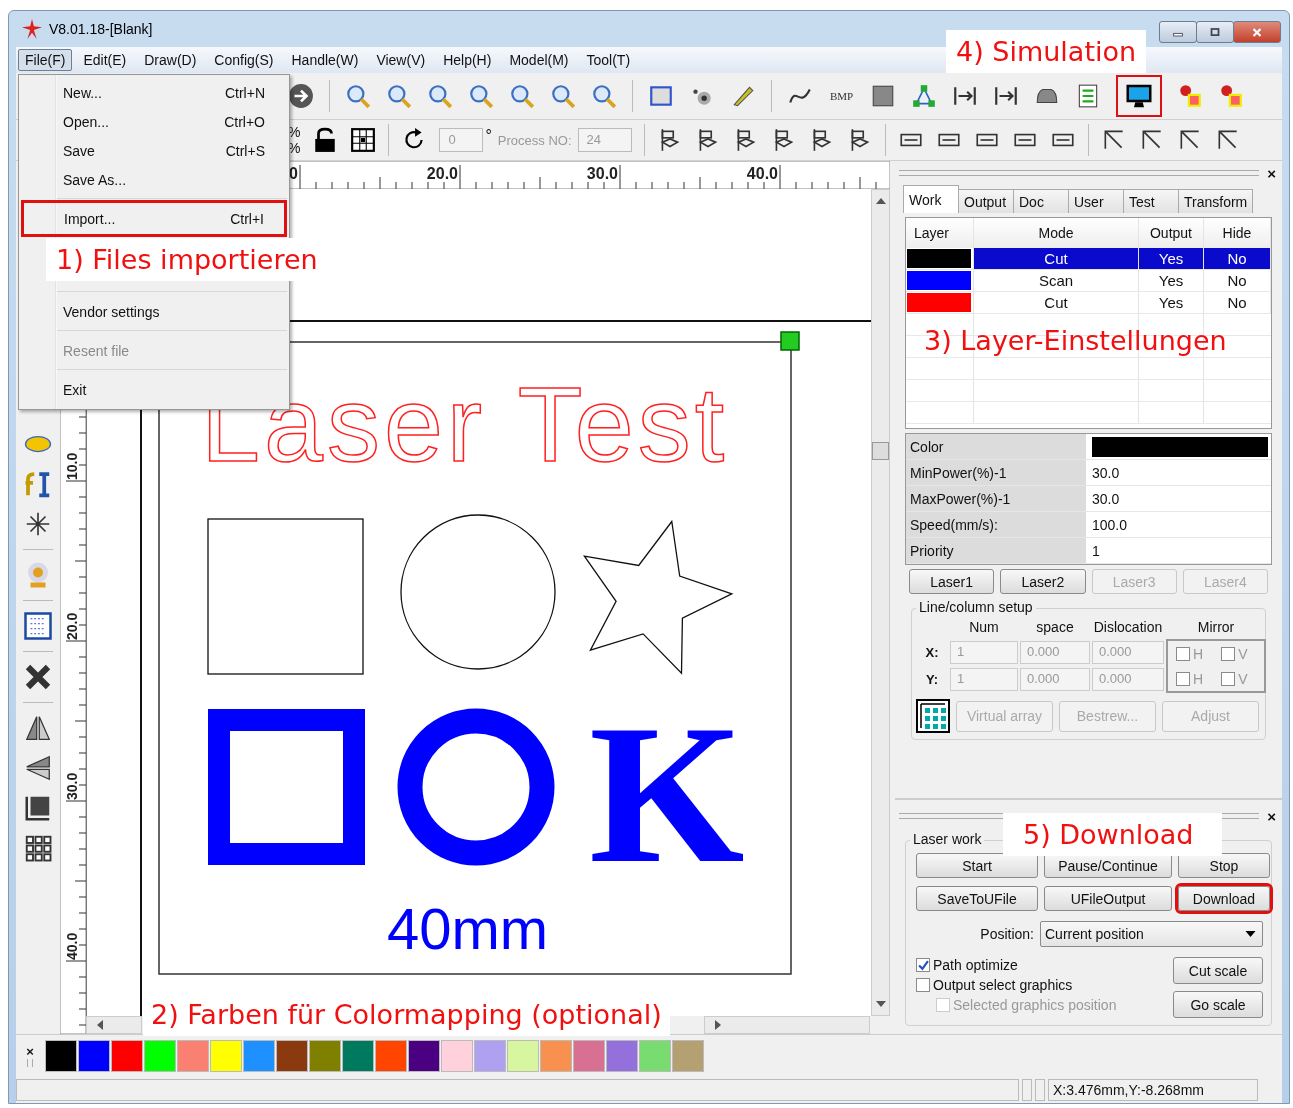 This screenshot has width=1293, height=1108. Describe the element at coordinates (880, 602) in the screenshot. I see `vertical-scrollbar` at that location.